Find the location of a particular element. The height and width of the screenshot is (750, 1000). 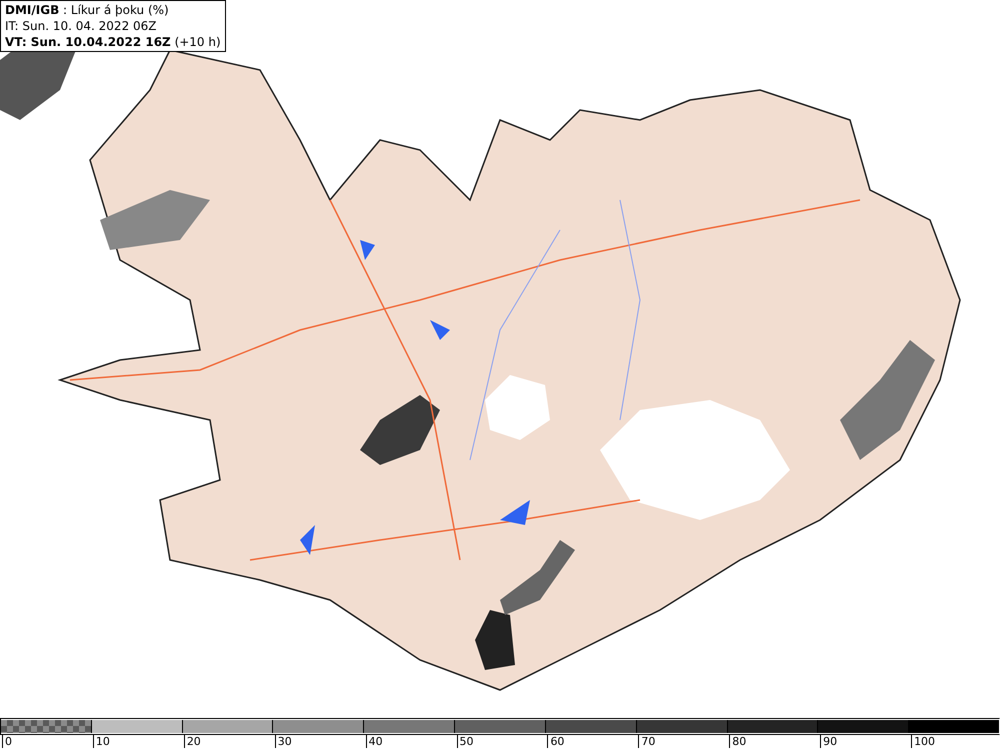

valid-time: VT: Sun. 10.04.2022 16Z (+10 h) is located at coordinates (113, 42).